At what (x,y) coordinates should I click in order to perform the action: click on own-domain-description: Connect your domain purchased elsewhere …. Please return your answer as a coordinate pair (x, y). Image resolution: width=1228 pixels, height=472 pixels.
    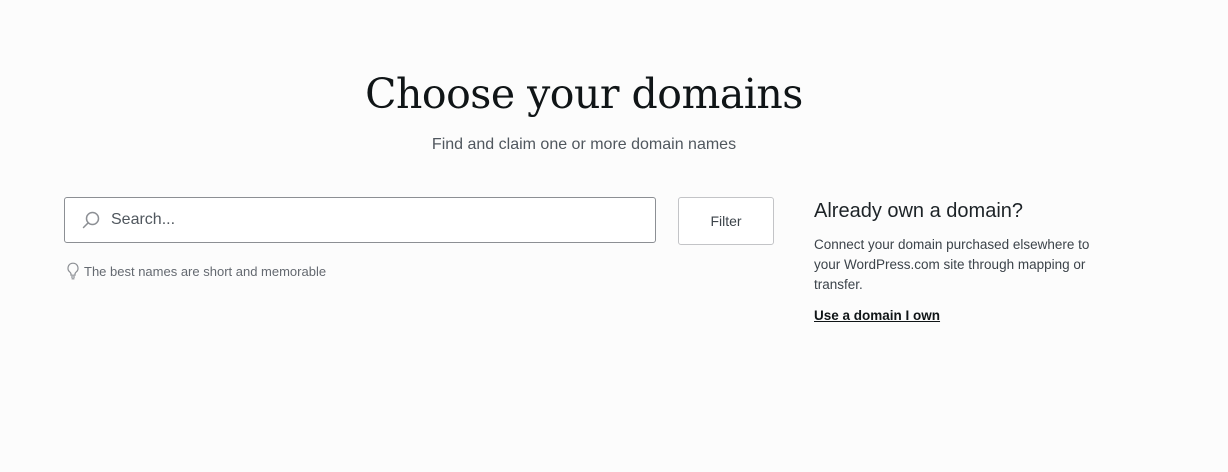
    Looking at the image, I should click on (952, 264).